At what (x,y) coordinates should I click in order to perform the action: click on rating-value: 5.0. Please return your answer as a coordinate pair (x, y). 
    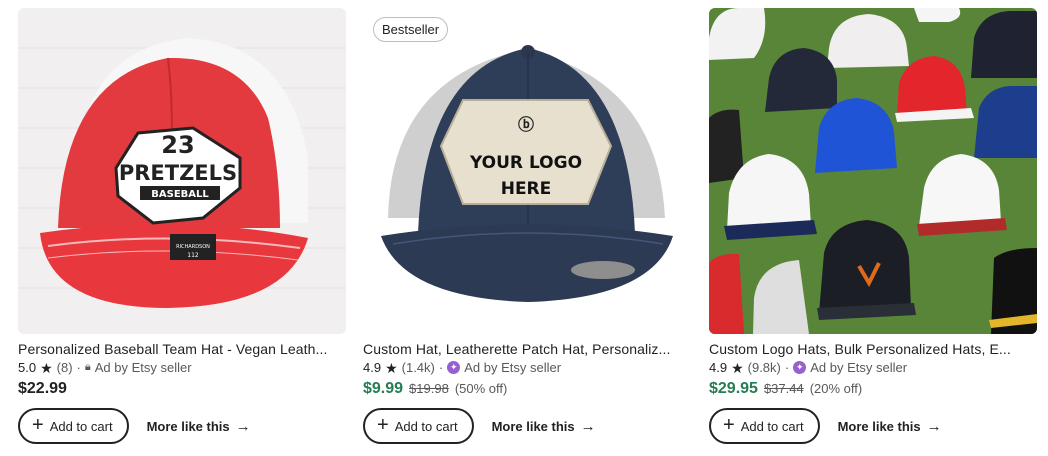
    Looking at the image, I should click on (27, 367).